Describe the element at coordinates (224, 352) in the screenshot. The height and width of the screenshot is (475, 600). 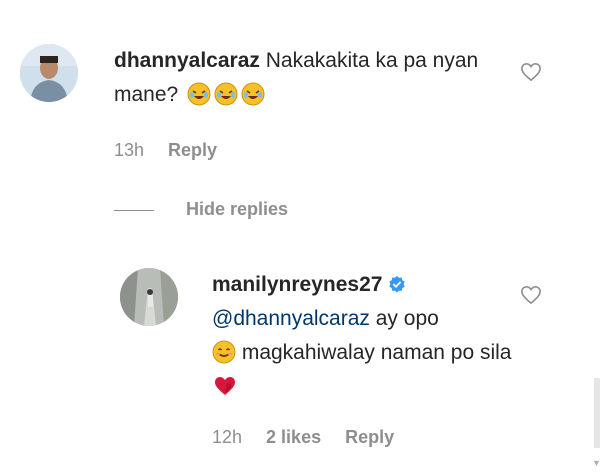
I see `smiling-face-emoji-icon` at that location.